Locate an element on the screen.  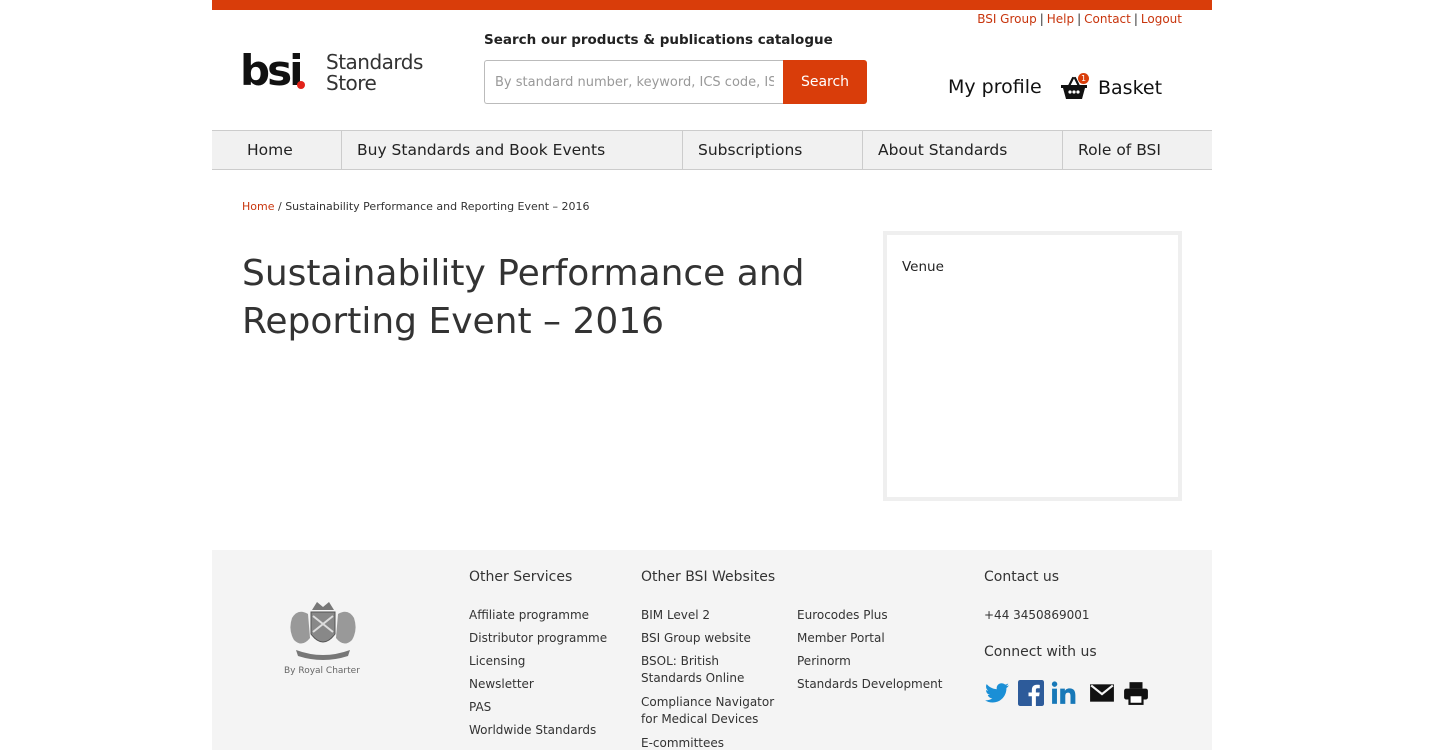
search-button: Search is located at coordinates (825, 82).